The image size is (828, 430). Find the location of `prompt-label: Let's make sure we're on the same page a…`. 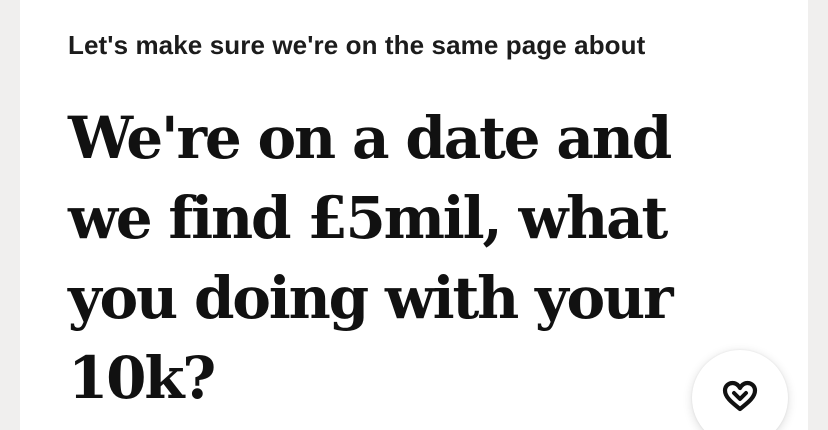

prompt-label: Let's make sure we're on the same page a… is located at coordinates (357, 45).